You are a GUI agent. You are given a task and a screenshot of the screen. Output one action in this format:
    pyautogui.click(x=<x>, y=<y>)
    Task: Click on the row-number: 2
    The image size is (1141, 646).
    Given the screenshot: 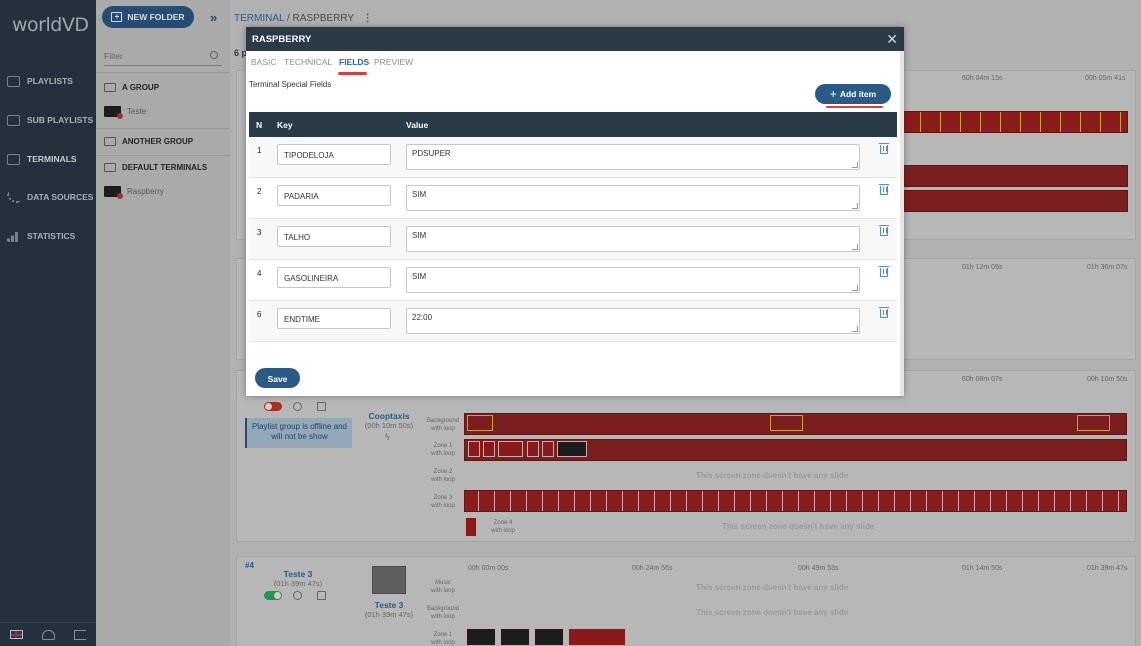 What is the action you would take?
    pyautogui.click(x=259, y=191)
    